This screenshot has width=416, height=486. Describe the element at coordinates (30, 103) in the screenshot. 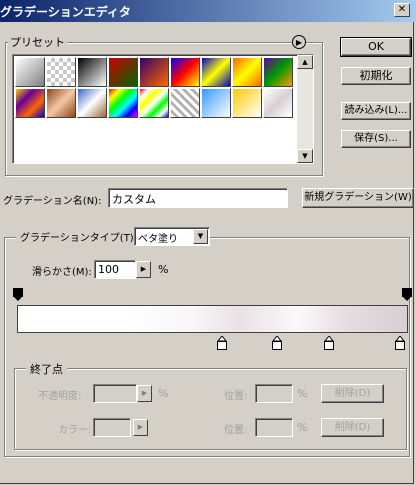

I see `preset-swatch-yellow-violet-orange-blue` at that location.